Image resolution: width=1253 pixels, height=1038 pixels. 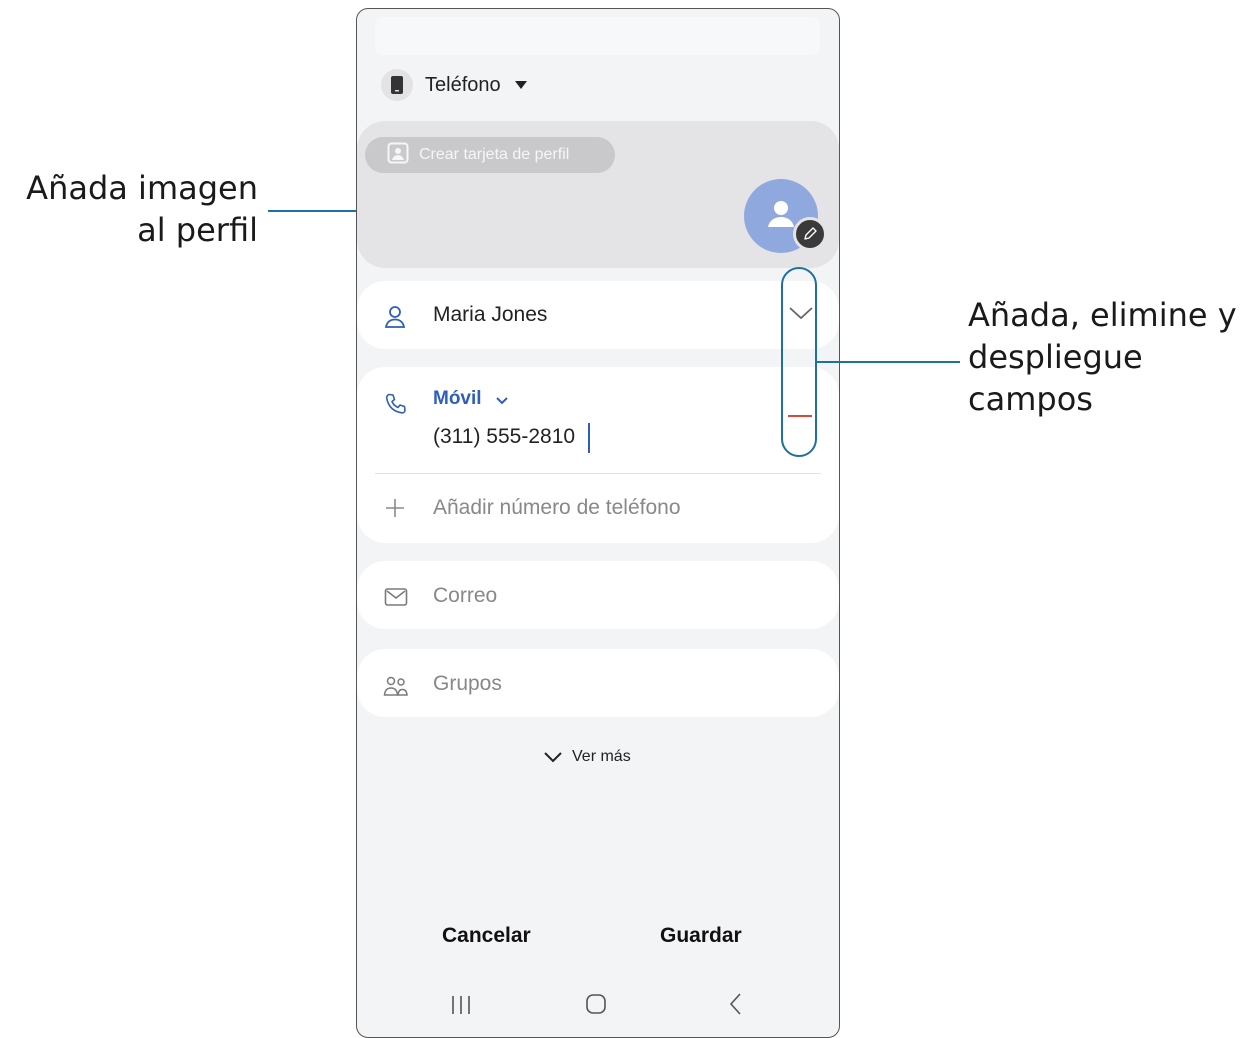 What do you see at coordinates (398, 155) in the screenshot?
I see `profile-card-icon` at bounding box center [398, 155].